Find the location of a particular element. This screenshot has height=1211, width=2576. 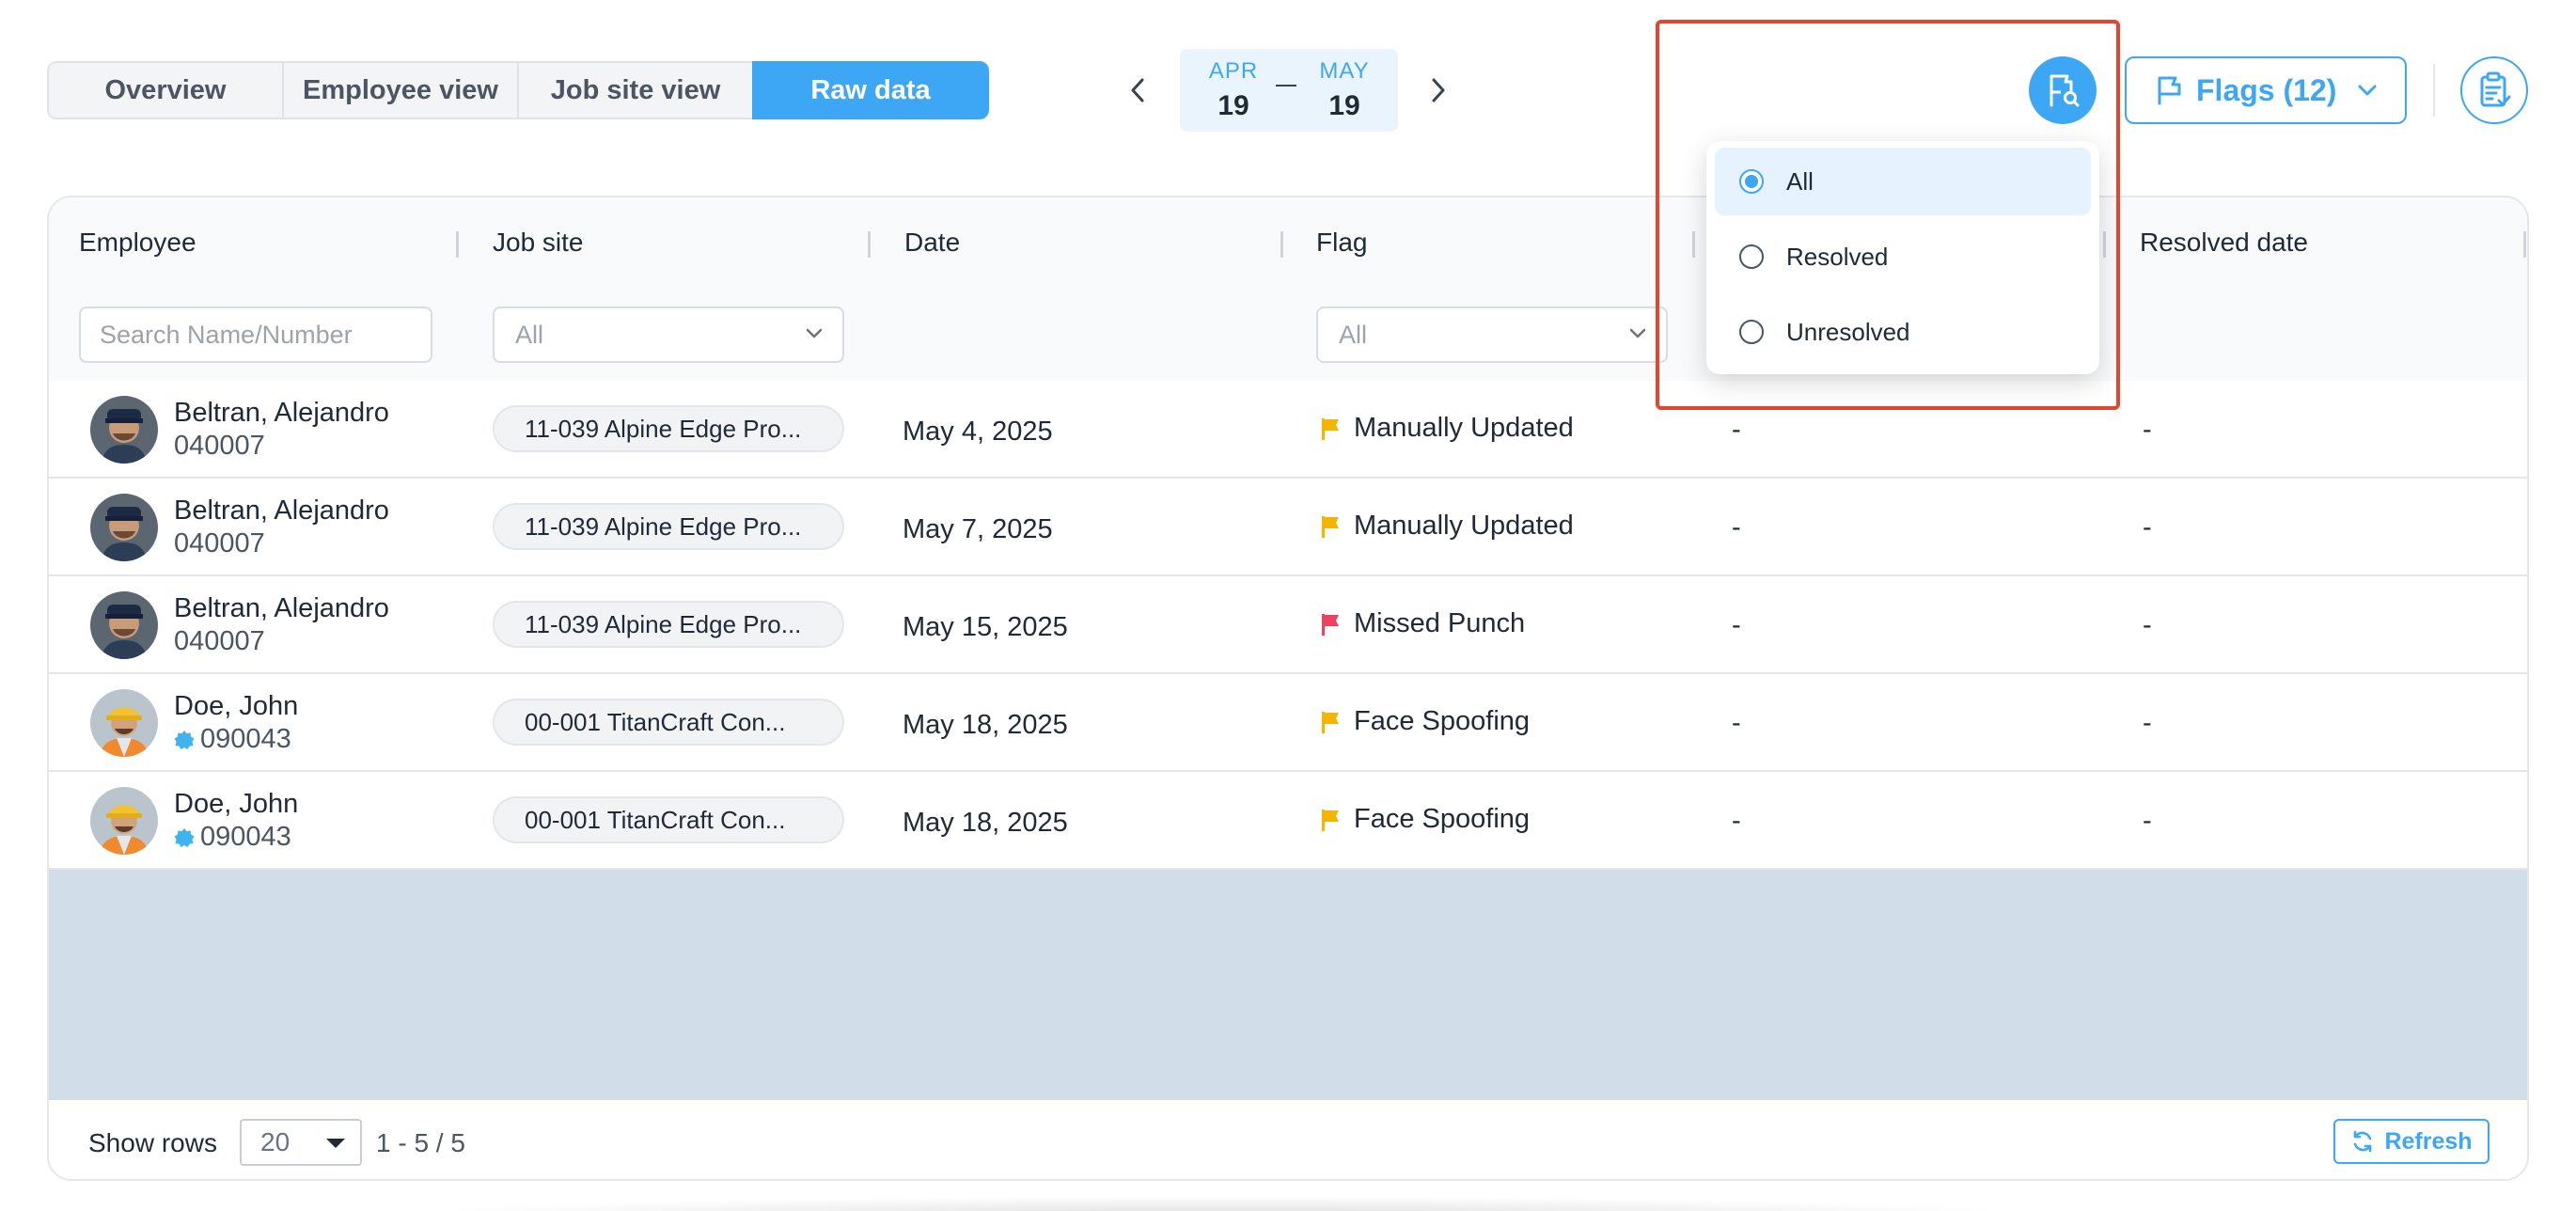

chevron-right-icon is located at coordinates (1438, 90).